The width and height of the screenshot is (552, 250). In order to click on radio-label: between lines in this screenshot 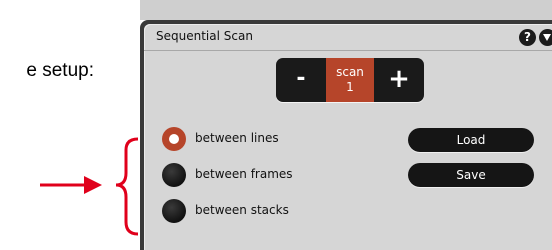, I will do `click(237, 138)`.